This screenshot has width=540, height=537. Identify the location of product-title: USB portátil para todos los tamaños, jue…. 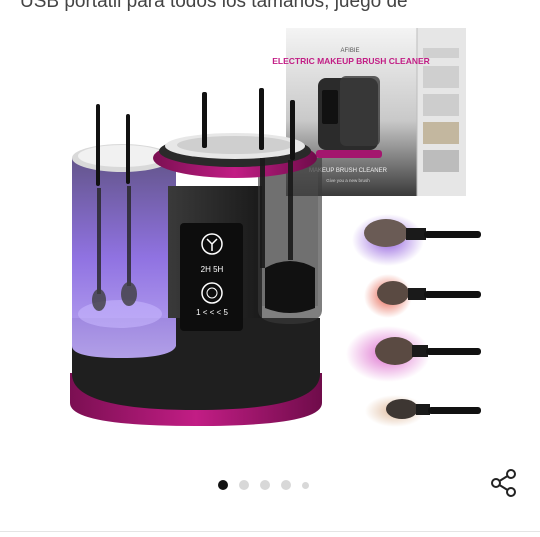
(214, 6).